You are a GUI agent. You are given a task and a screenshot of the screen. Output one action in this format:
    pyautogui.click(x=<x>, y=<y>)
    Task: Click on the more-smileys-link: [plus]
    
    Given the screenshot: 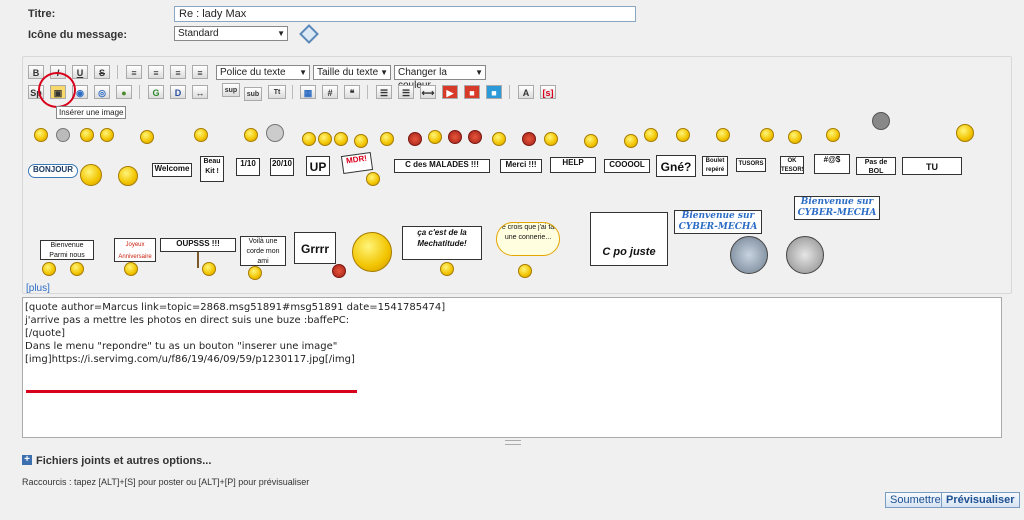 What is the action you would take?
    pyautogui.click(x=38, y=288)
    